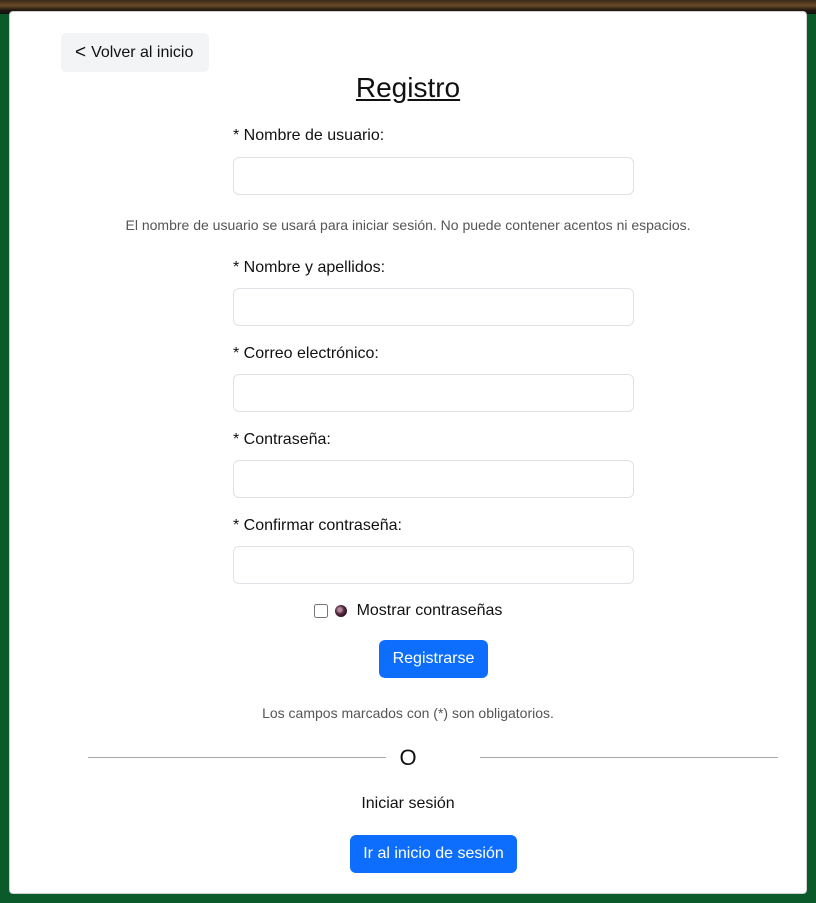  I want to click on show-passwords-label: Mostrar contraseñas, so click(429, 610).